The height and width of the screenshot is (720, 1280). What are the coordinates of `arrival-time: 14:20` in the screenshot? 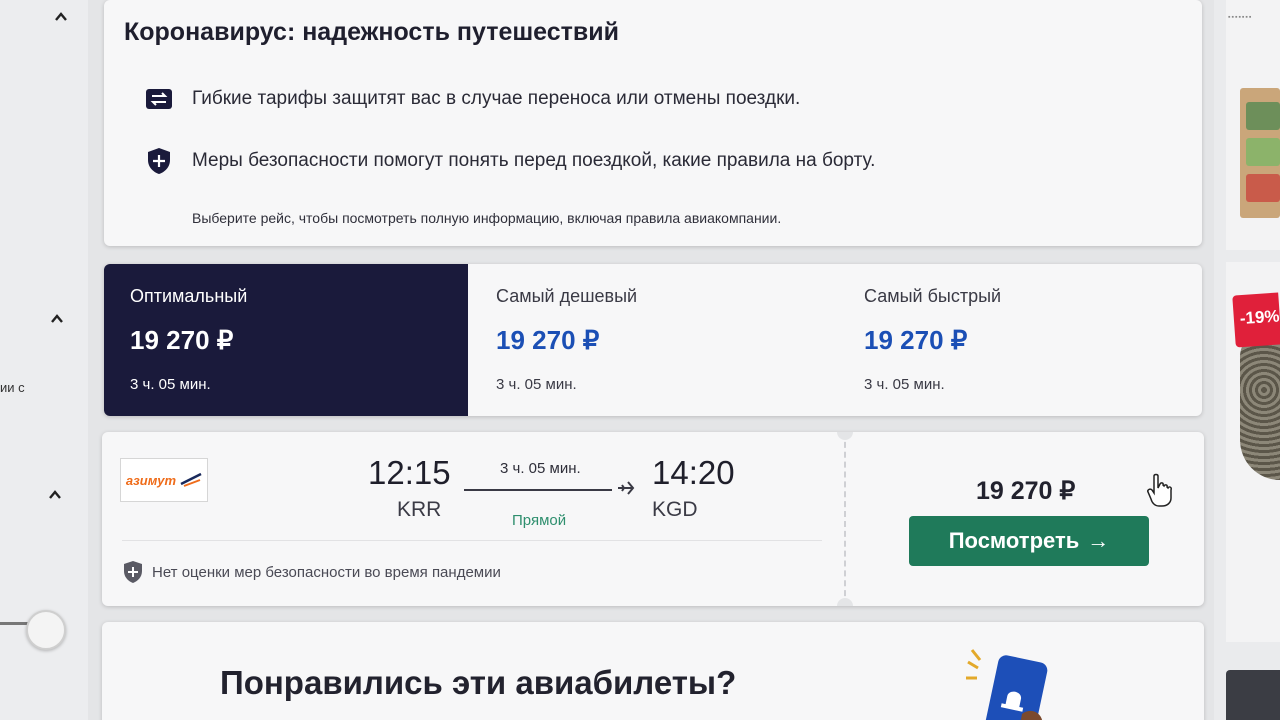 It's located at (693, 472).